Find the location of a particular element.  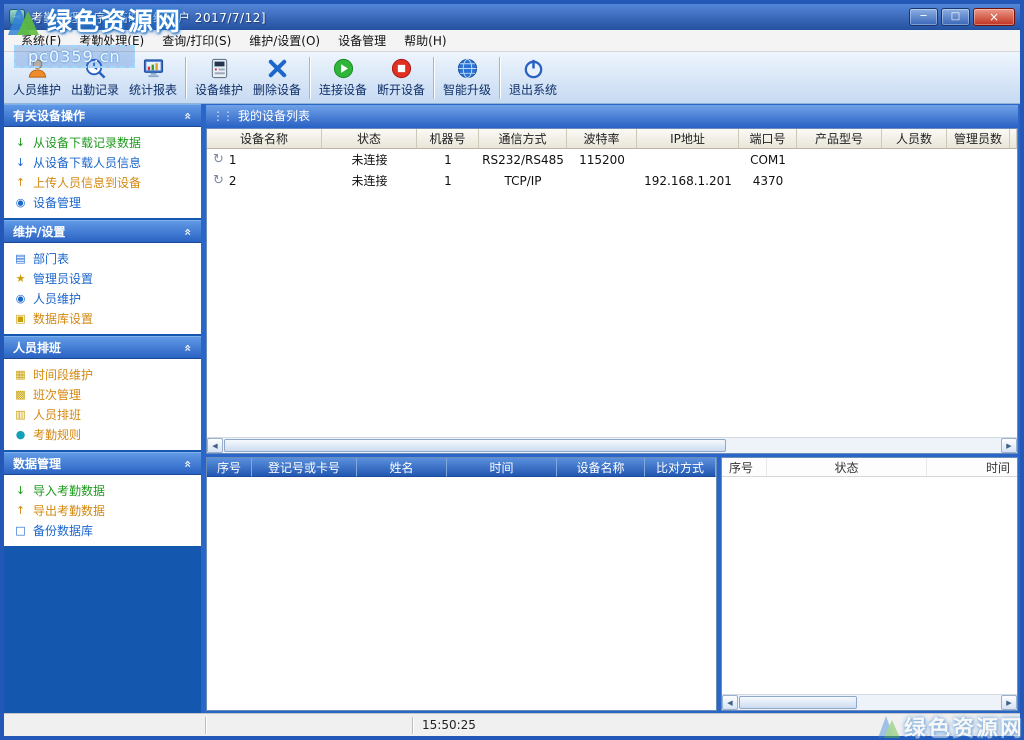

sidebar-item-download-personnel: ↓ 从设备下载人员信息 is located at coordinates (102, 162).